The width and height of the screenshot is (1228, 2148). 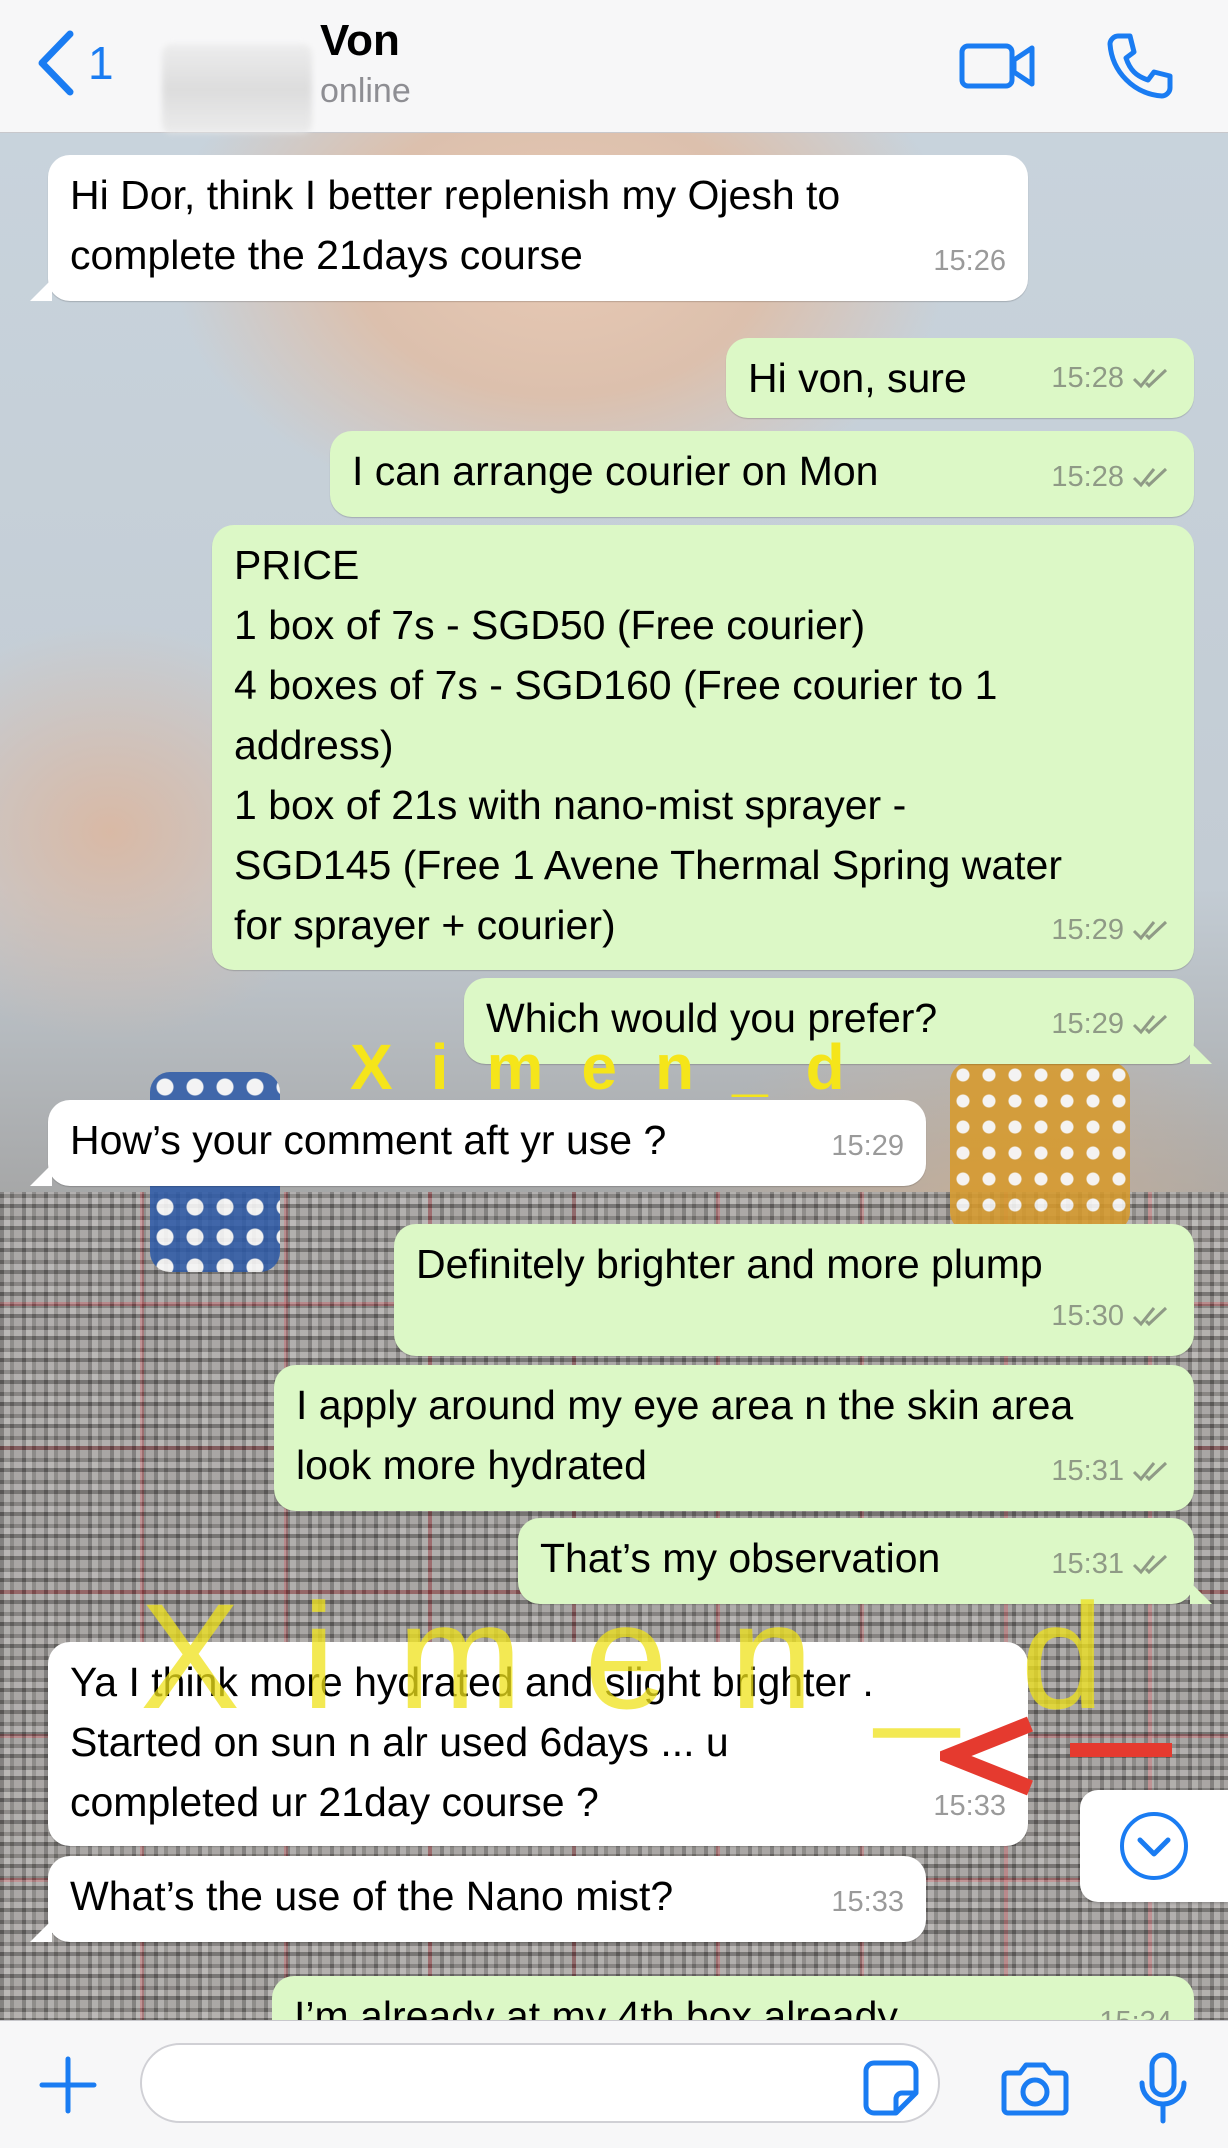 What do you see at coordinates (56, 63) in the screenshot?
I see `chevron-left-icon` at bounding box center [56, 63].